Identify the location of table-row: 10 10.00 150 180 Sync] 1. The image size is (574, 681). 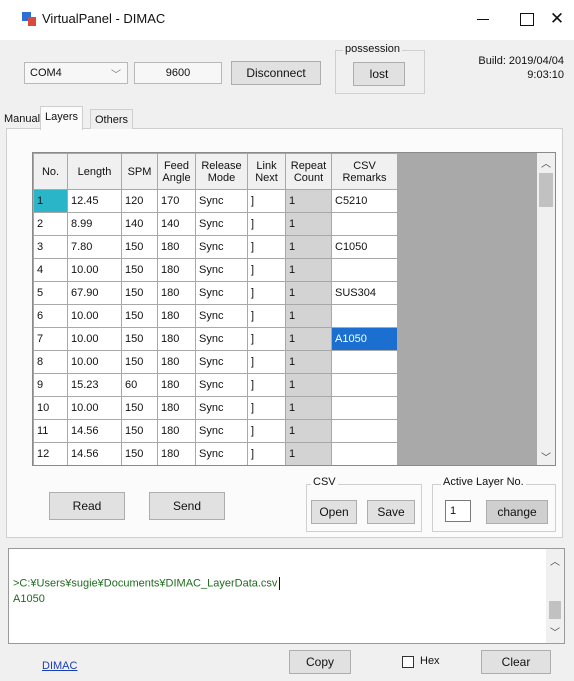
(215, 408).